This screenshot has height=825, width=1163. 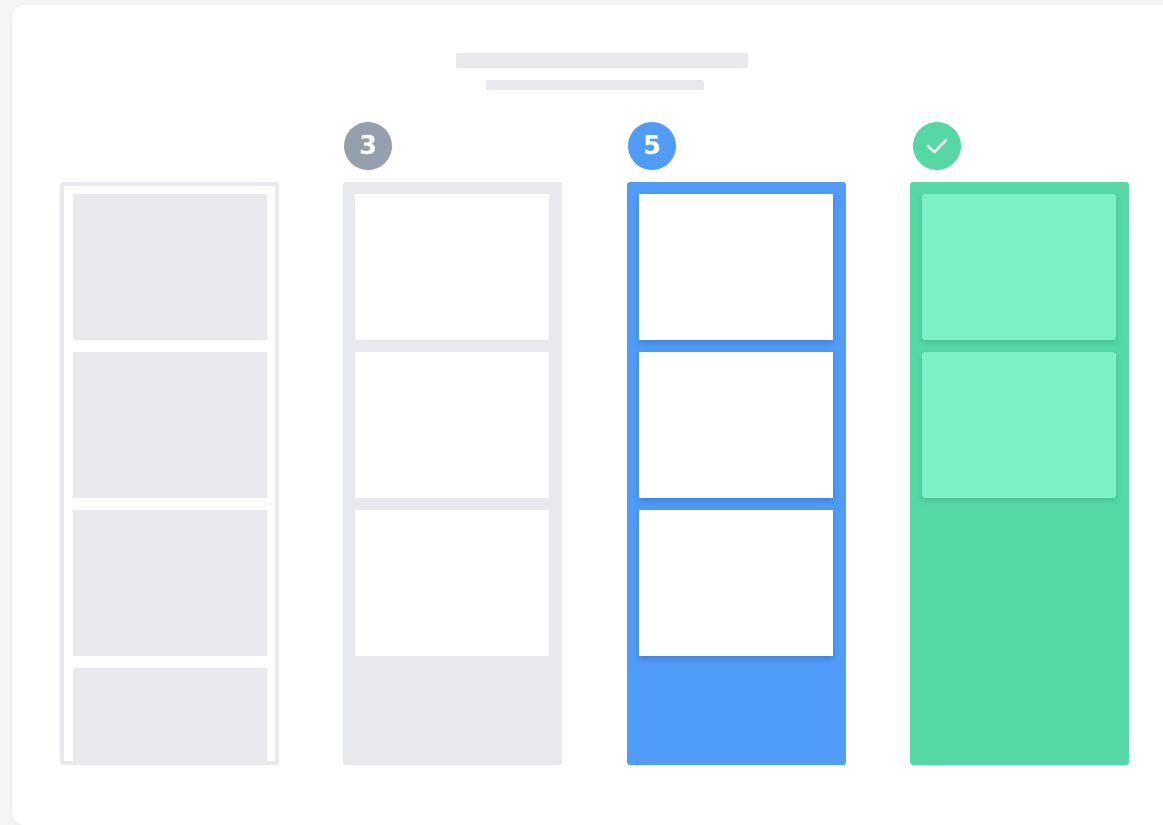 I want to click on check-icon, so click(x=937, y=146).